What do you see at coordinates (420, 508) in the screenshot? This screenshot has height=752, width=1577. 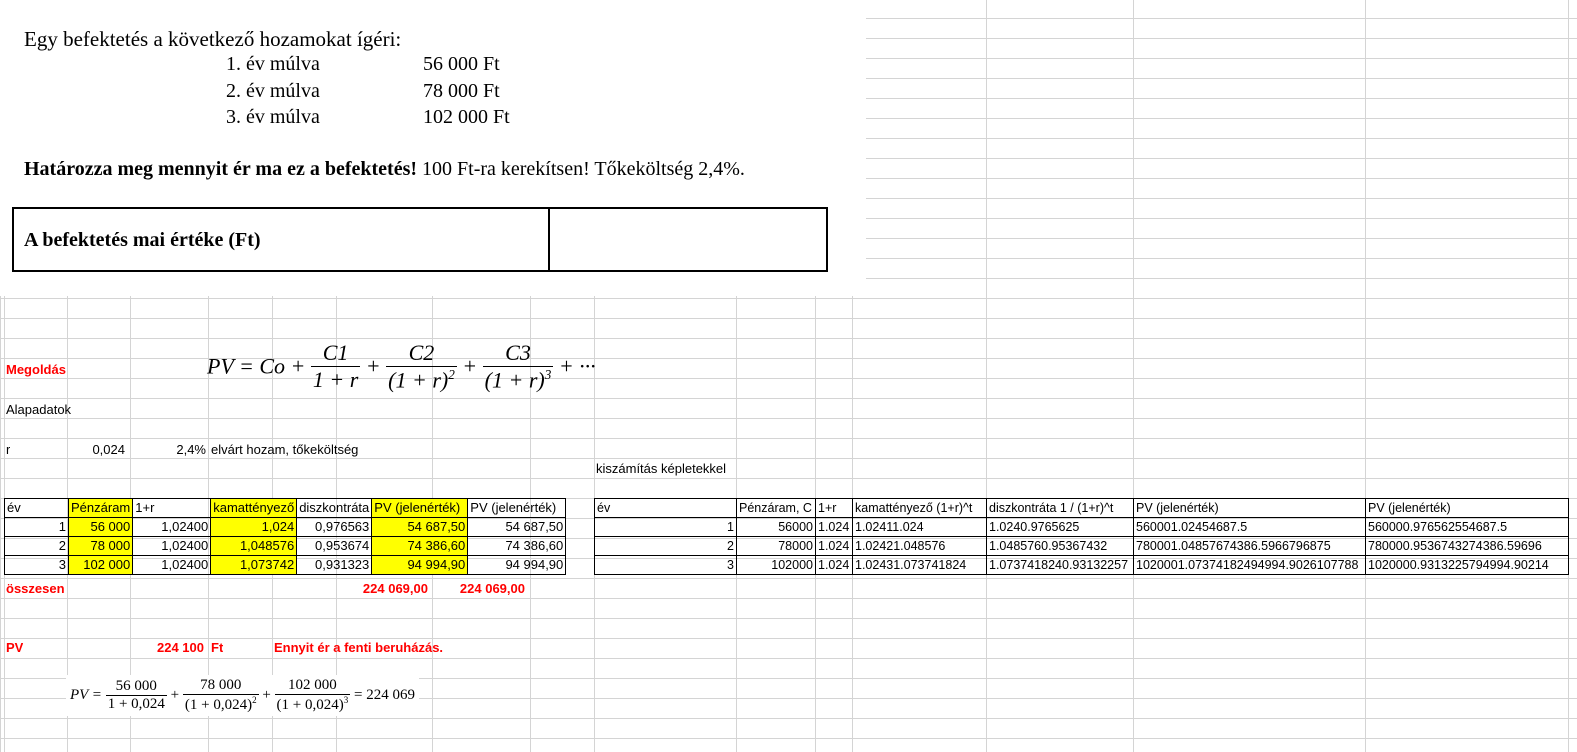 I see `header-pv: PV (jelenérték)` at bounding box center [420, 508].